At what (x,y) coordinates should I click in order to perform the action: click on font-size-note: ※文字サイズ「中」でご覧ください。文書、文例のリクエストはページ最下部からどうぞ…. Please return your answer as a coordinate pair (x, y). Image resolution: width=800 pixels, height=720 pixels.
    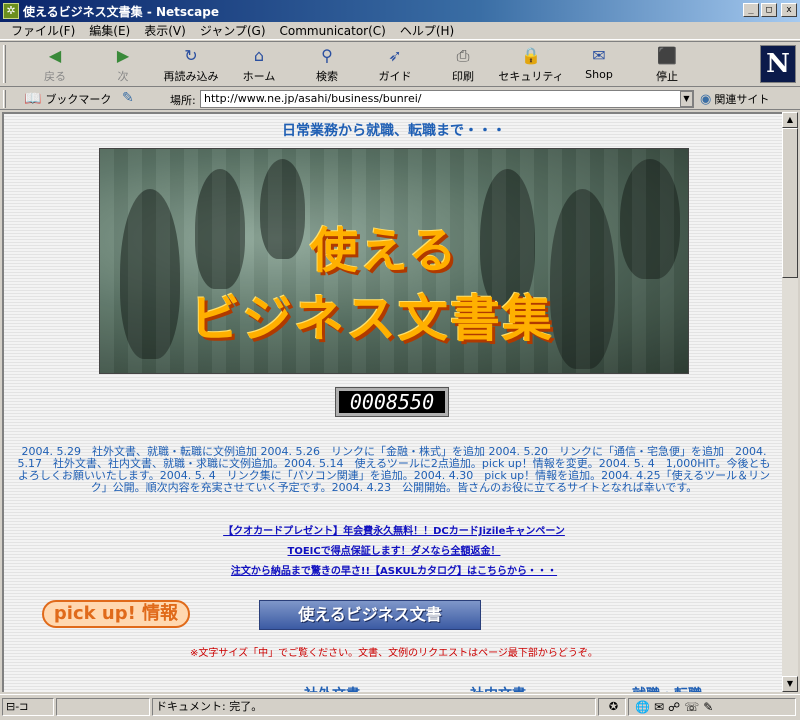
    Looking at the image, I should click on (394, 653).